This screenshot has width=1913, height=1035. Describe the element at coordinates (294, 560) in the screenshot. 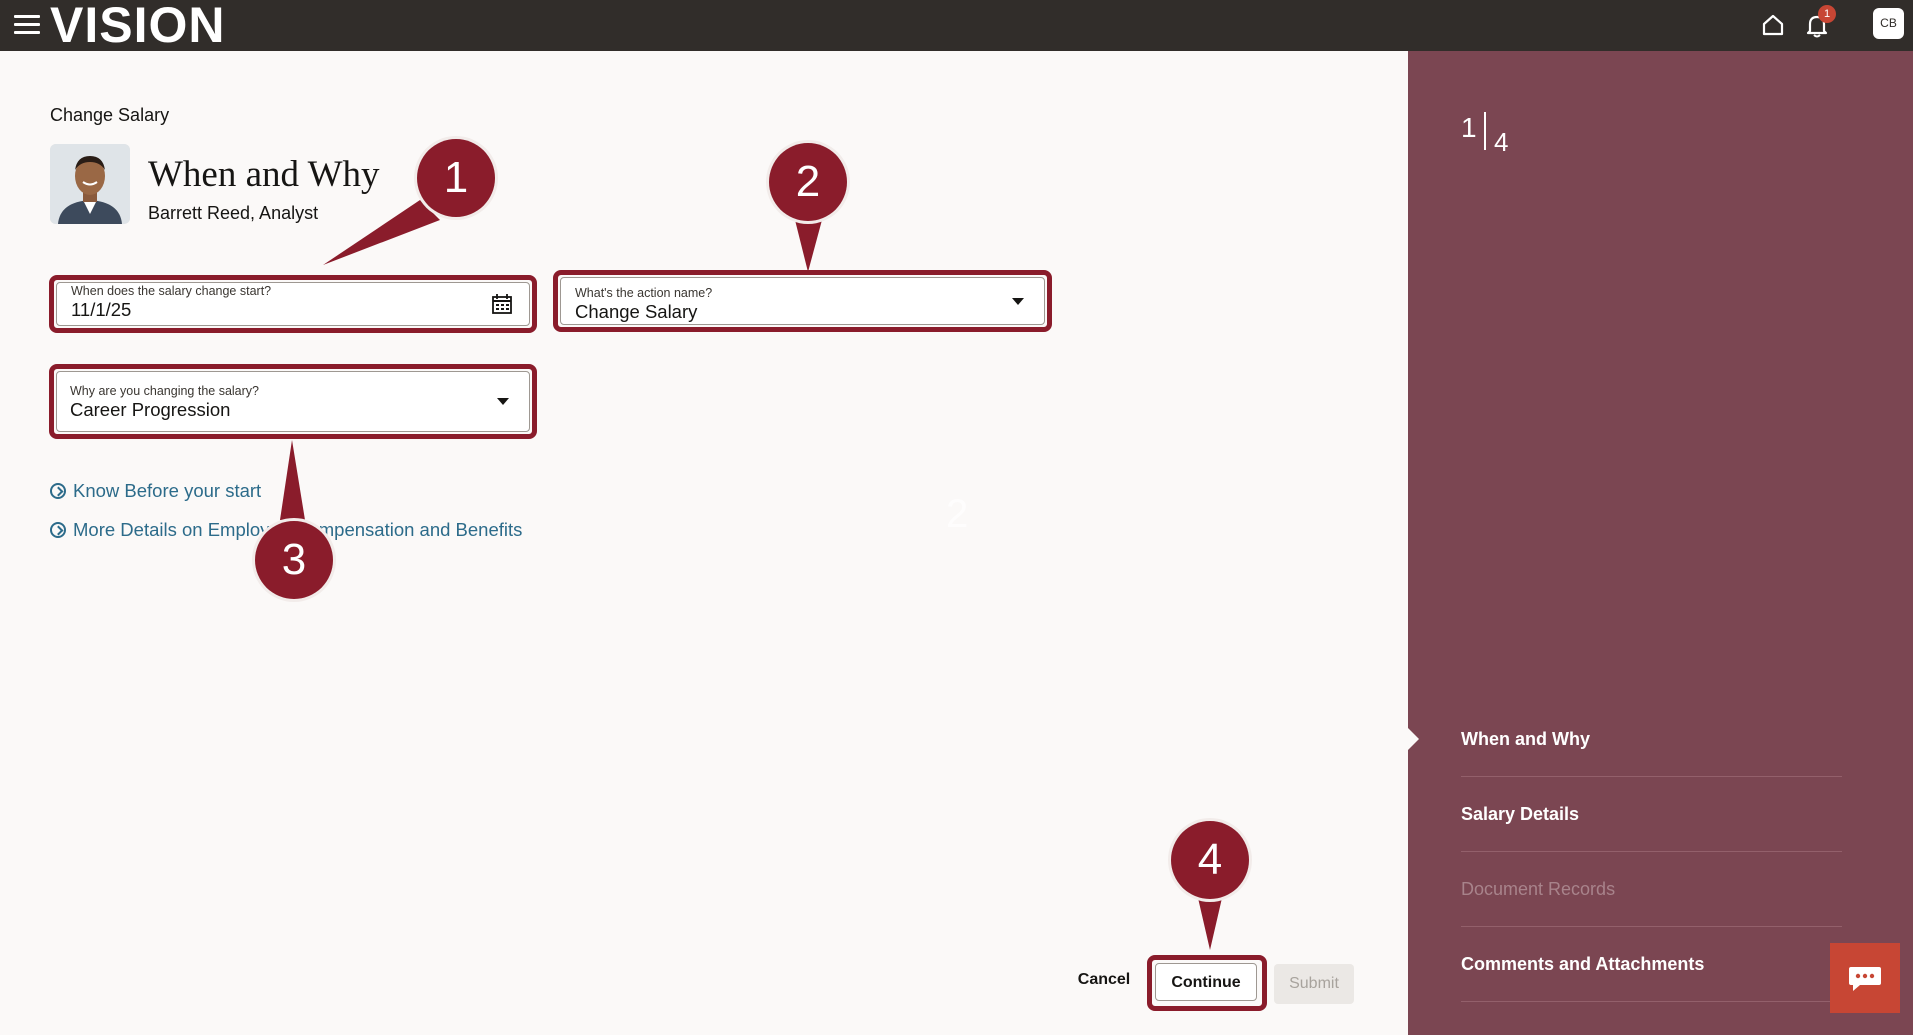

I see `callout-3: 3` at that location.